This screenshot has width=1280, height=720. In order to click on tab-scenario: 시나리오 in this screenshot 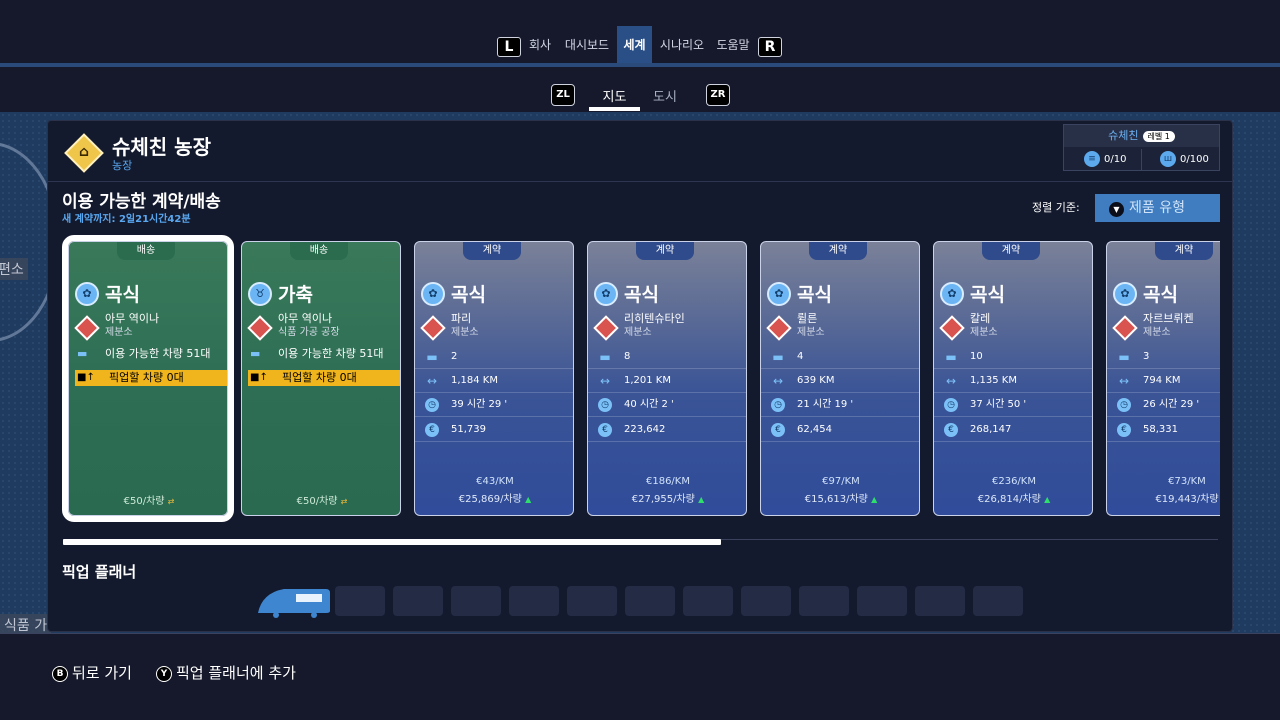, I will do `click(682, 46)`.